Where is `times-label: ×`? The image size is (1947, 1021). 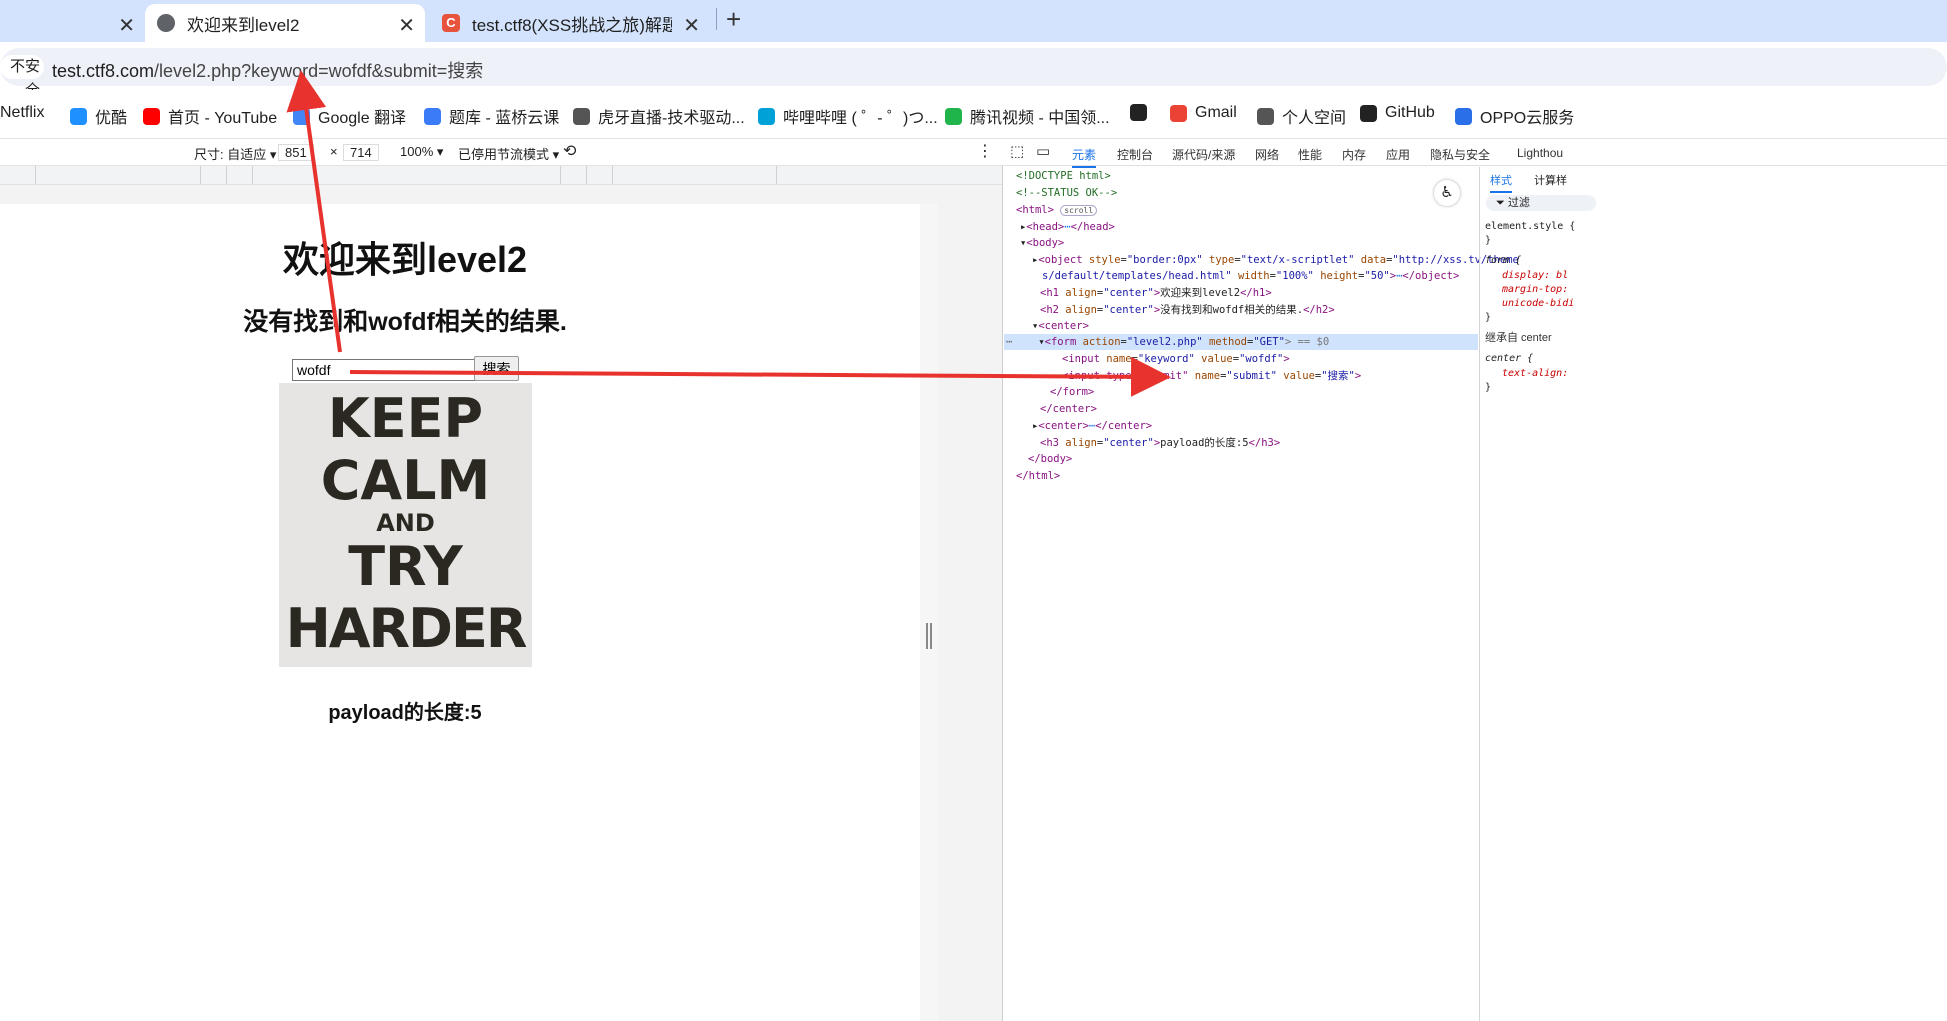 times-label: × is located at coordinates (334, 151).